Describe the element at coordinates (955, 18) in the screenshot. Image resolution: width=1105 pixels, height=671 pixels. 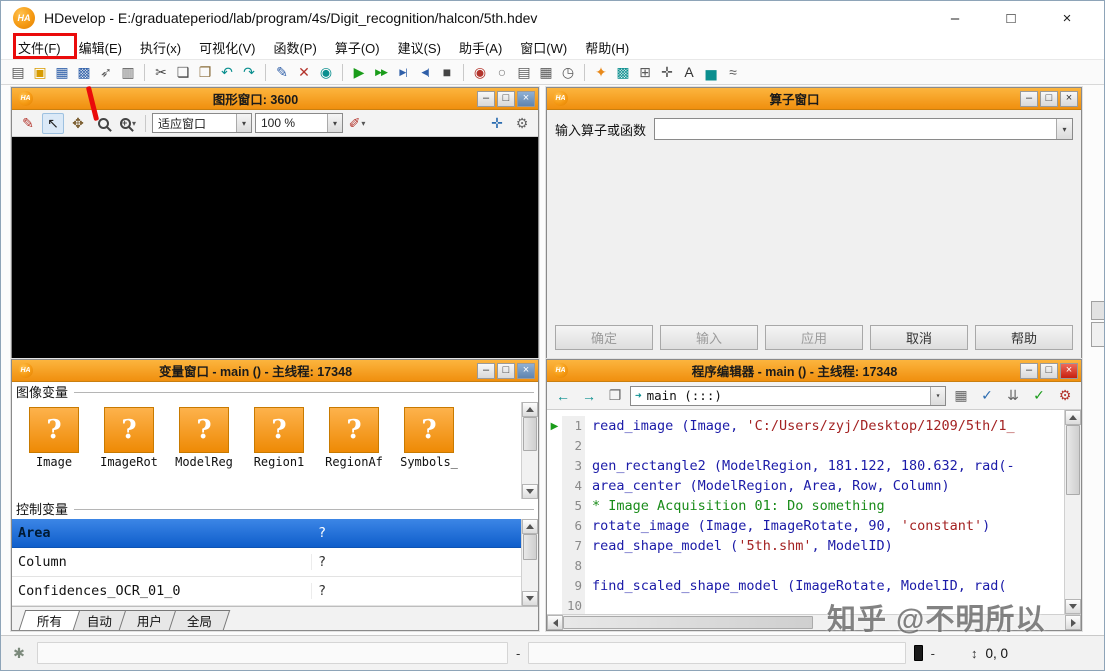
I see `minimize-button: –` at that location.